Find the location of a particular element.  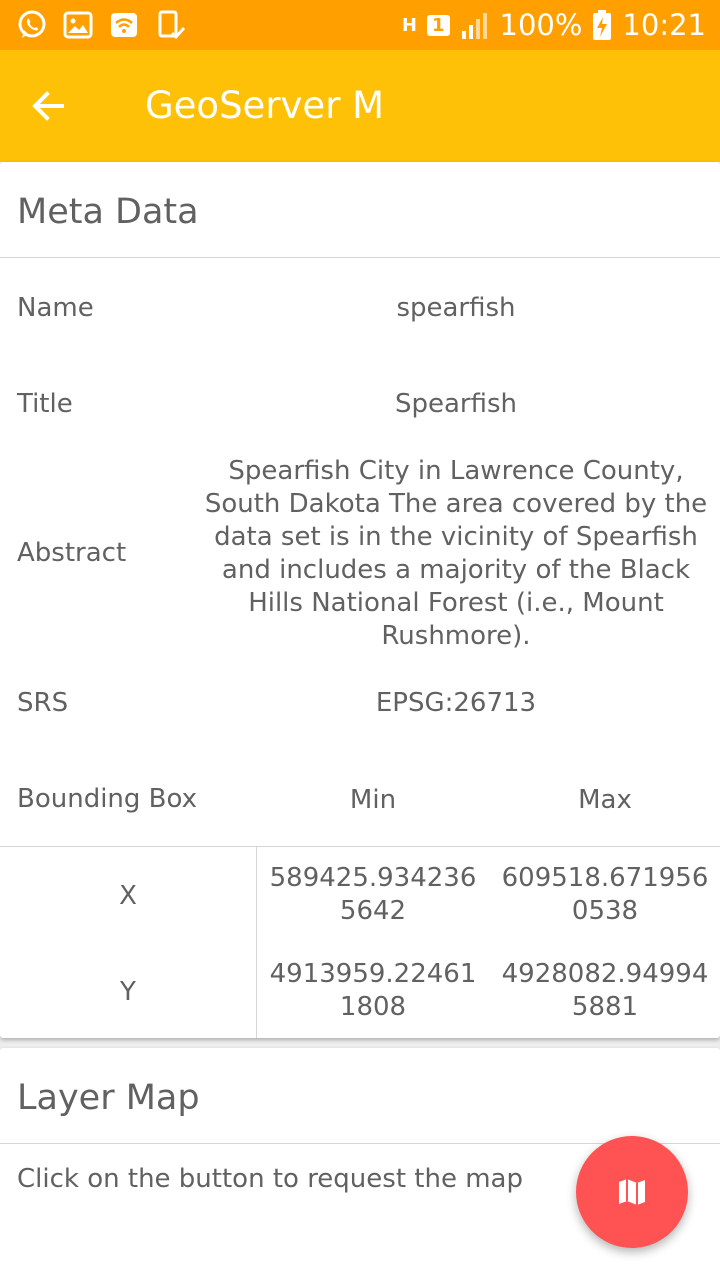

abstract-line: Spearfish City in Lawrence County, is located at coordinates (456, 471).